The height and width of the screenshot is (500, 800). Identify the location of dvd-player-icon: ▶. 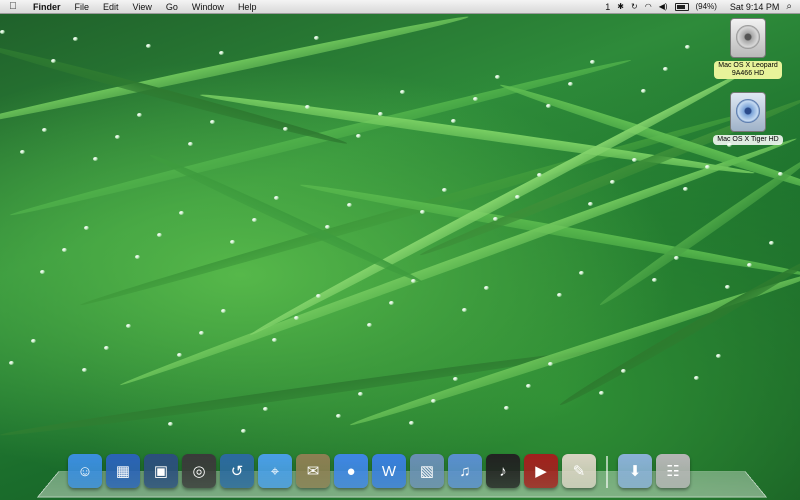
(541, 471).